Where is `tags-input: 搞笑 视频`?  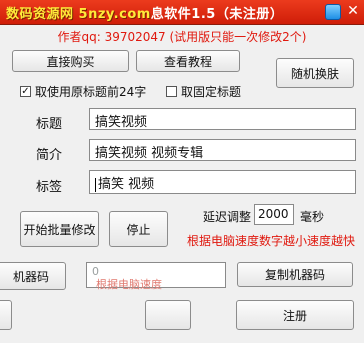
tags-input: 搞笑 视频 is located at coordinates (222, 182).